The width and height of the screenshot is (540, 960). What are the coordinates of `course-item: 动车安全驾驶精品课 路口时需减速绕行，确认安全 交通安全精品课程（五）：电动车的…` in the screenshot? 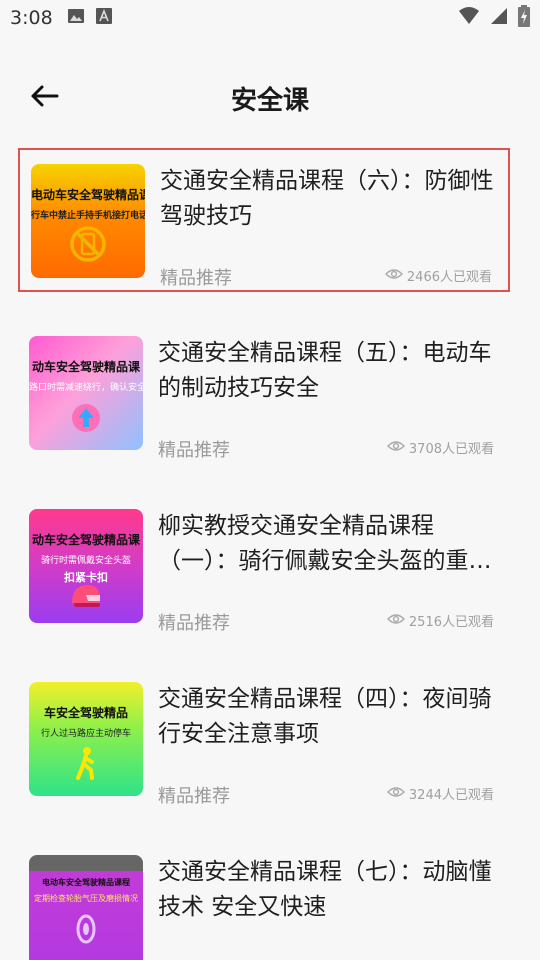 It's located at (264, 394).